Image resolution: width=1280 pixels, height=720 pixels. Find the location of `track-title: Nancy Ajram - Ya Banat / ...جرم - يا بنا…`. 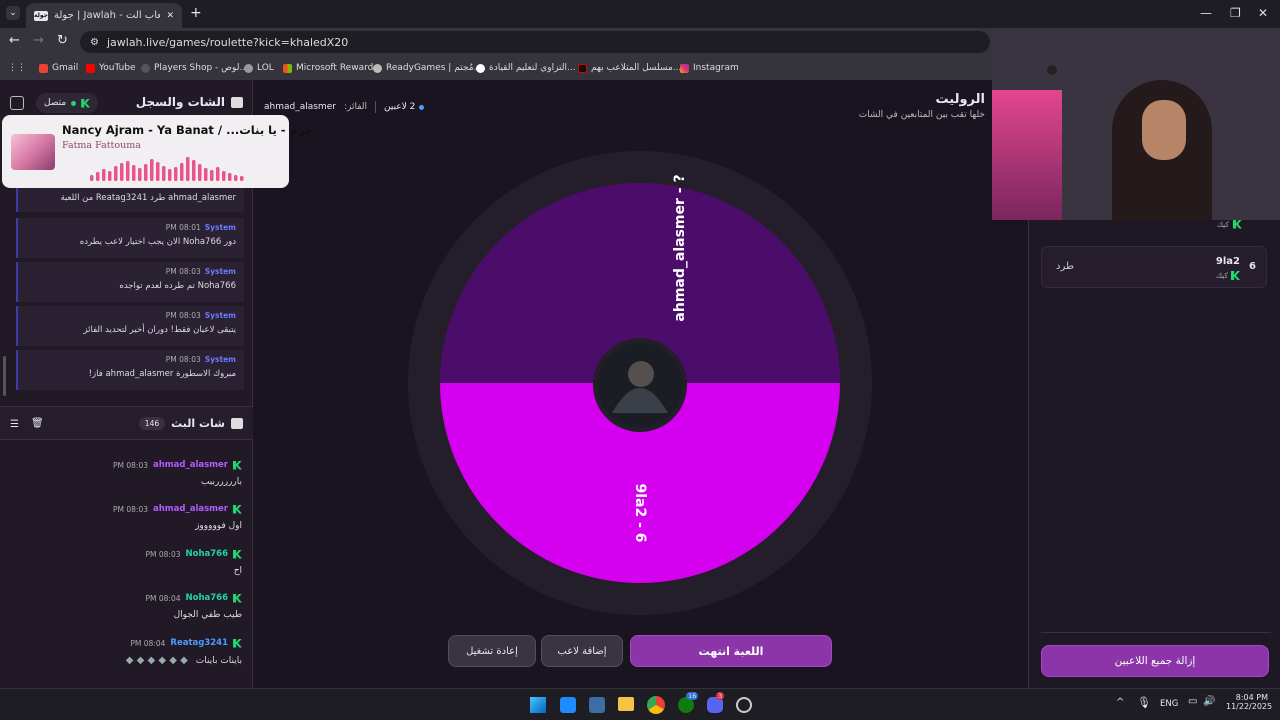

track-title: Nancy Ajram - Ya Banat / ...جرم - يا بنا… is located at coordinates (188, 130).